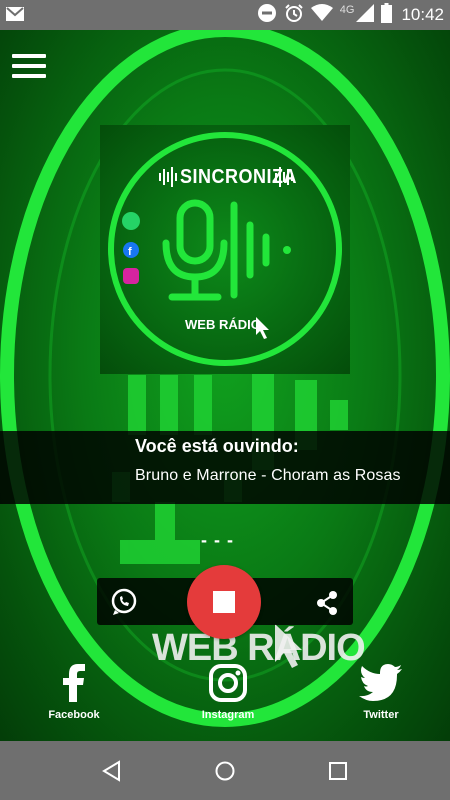 This screenshot has width=450, height=800. I want to click on facebook-link: Facebook, so click(74, 692).